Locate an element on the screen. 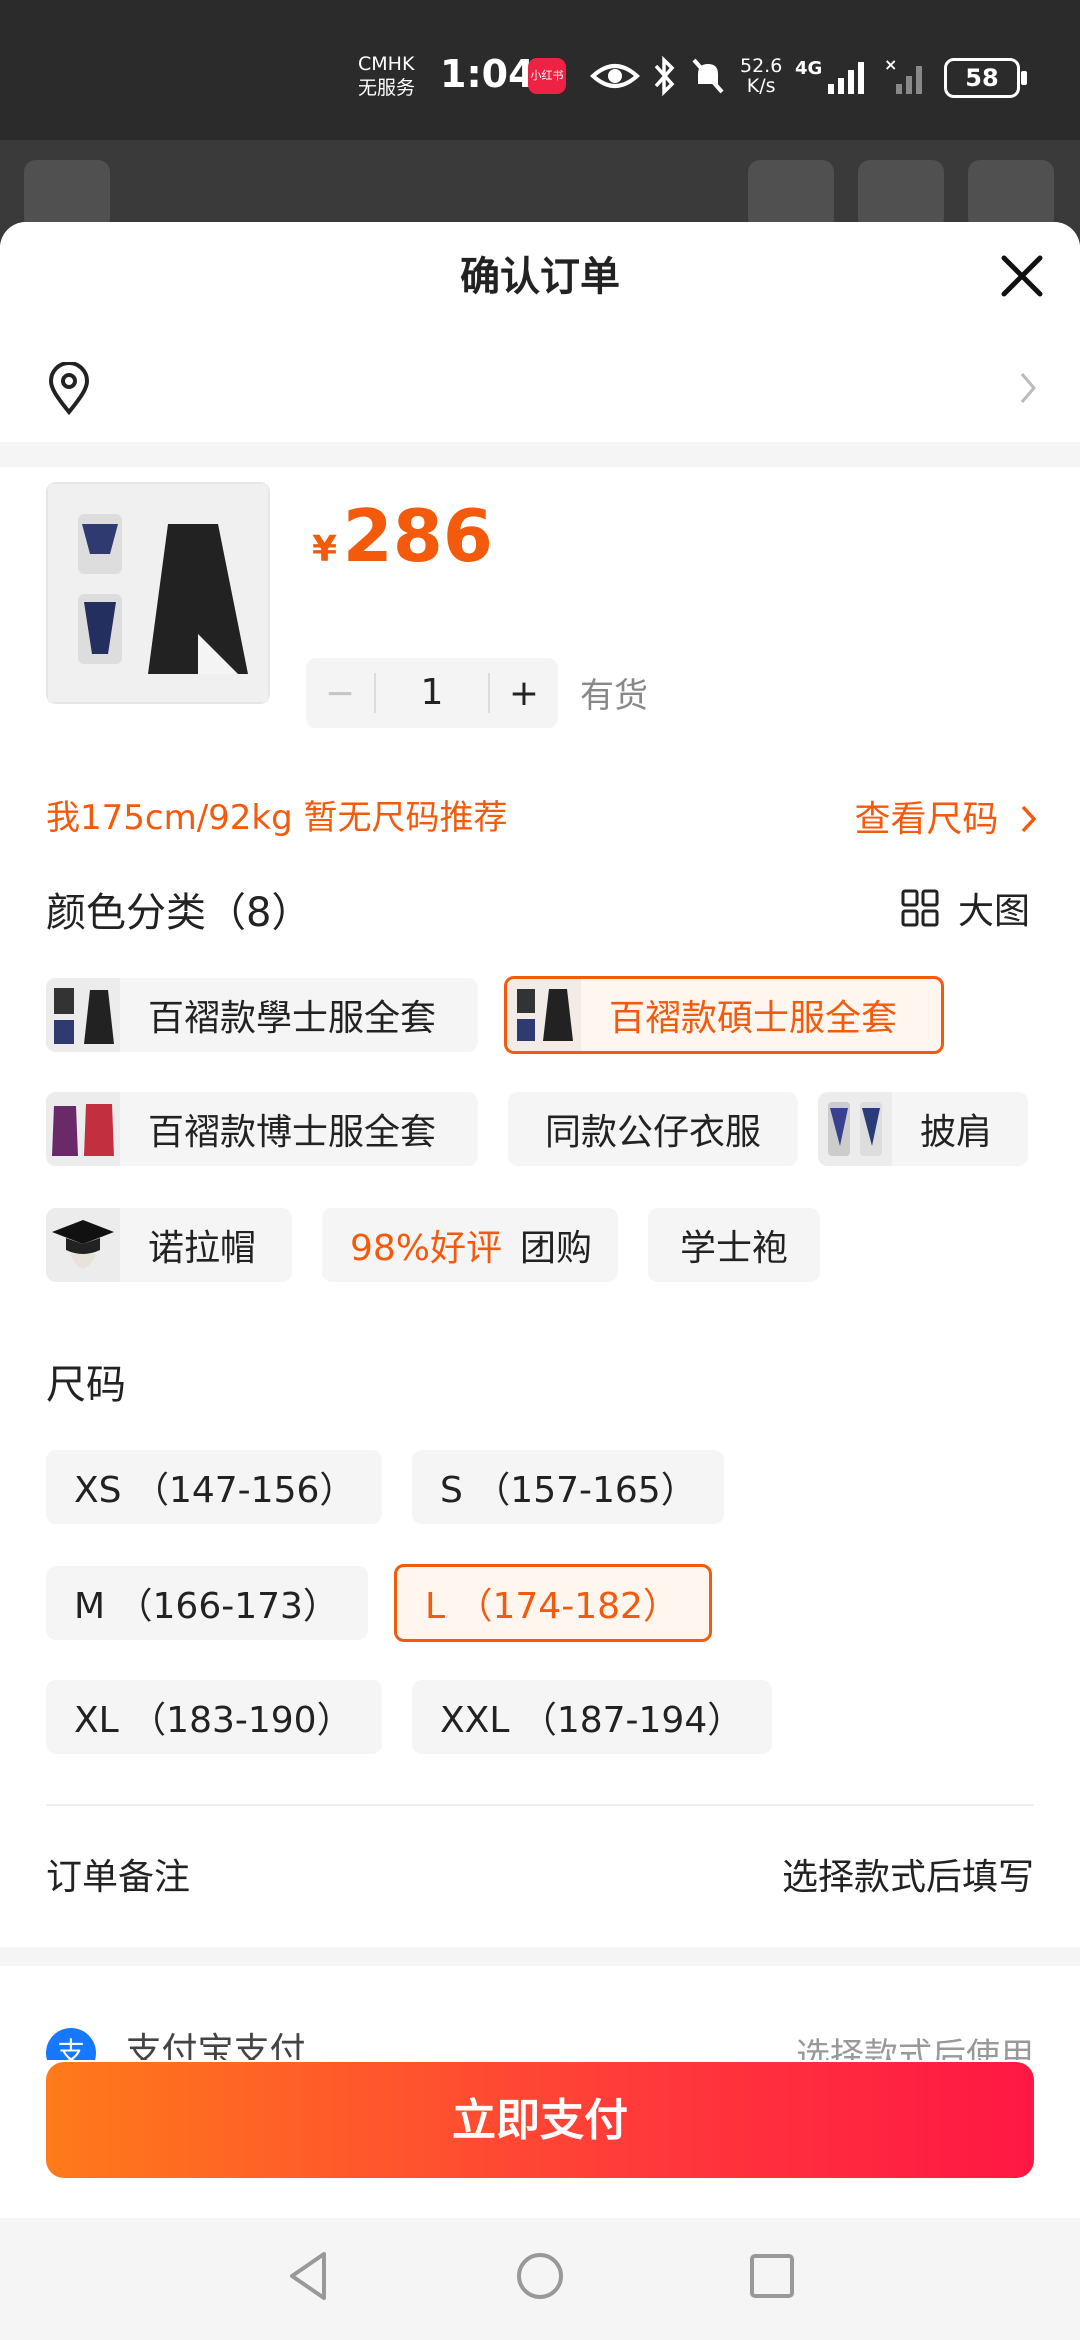 The image size is (1080, 2340). size-recommendation: 我175cm/92kg 暂无尺码推荐 is located at coordinates (277, 818).